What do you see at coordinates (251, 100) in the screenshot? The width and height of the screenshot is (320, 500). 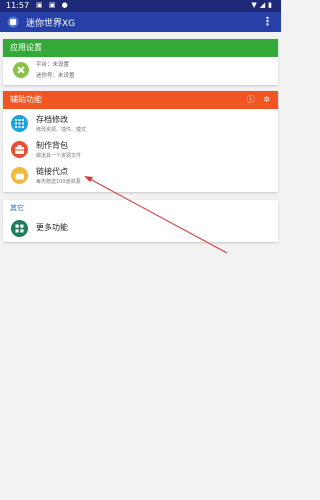 I see `info-icon: ⓘ` at bounding box center [251, 100].